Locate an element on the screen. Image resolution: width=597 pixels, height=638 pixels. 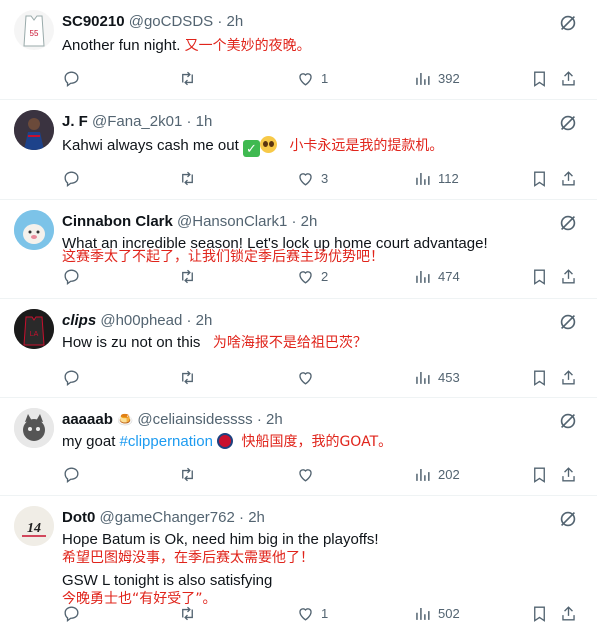
reply-icon is located at coordinates (71, 276).